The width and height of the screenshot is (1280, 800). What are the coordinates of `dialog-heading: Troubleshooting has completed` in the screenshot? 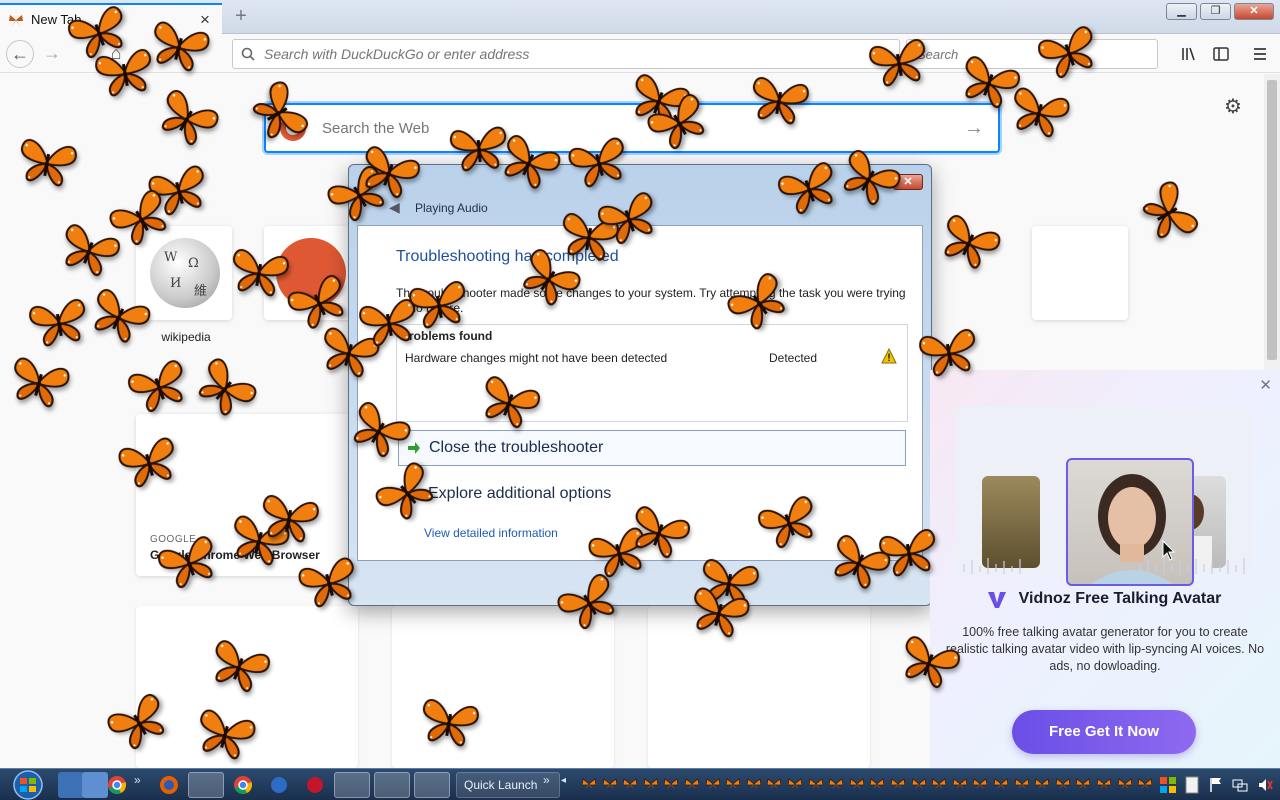 It's located at (507, 256).